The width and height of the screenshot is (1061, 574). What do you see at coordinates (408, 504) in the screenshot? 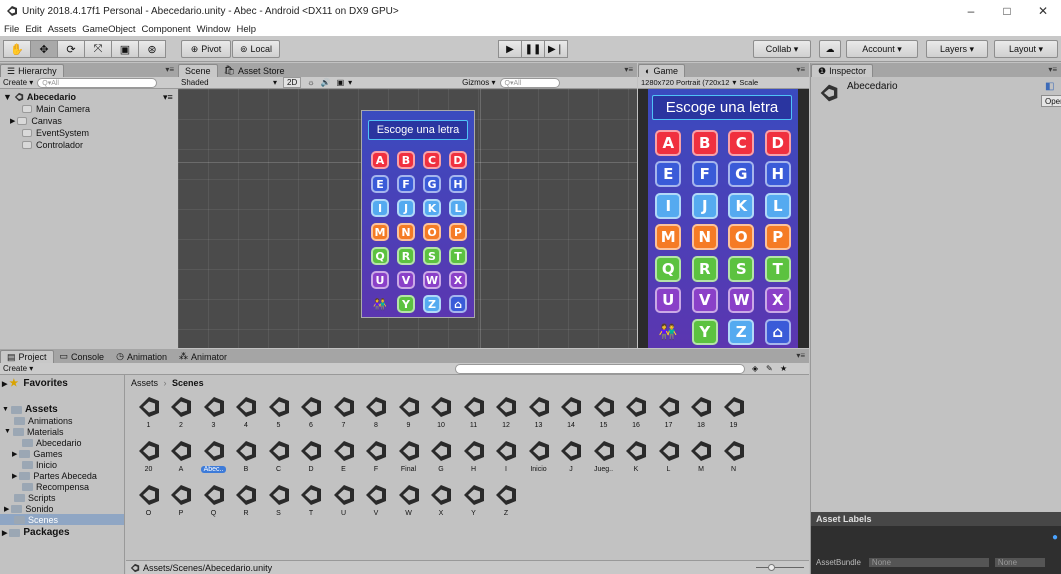
I see `scene-asset: W` at bounding box center [408, 504].